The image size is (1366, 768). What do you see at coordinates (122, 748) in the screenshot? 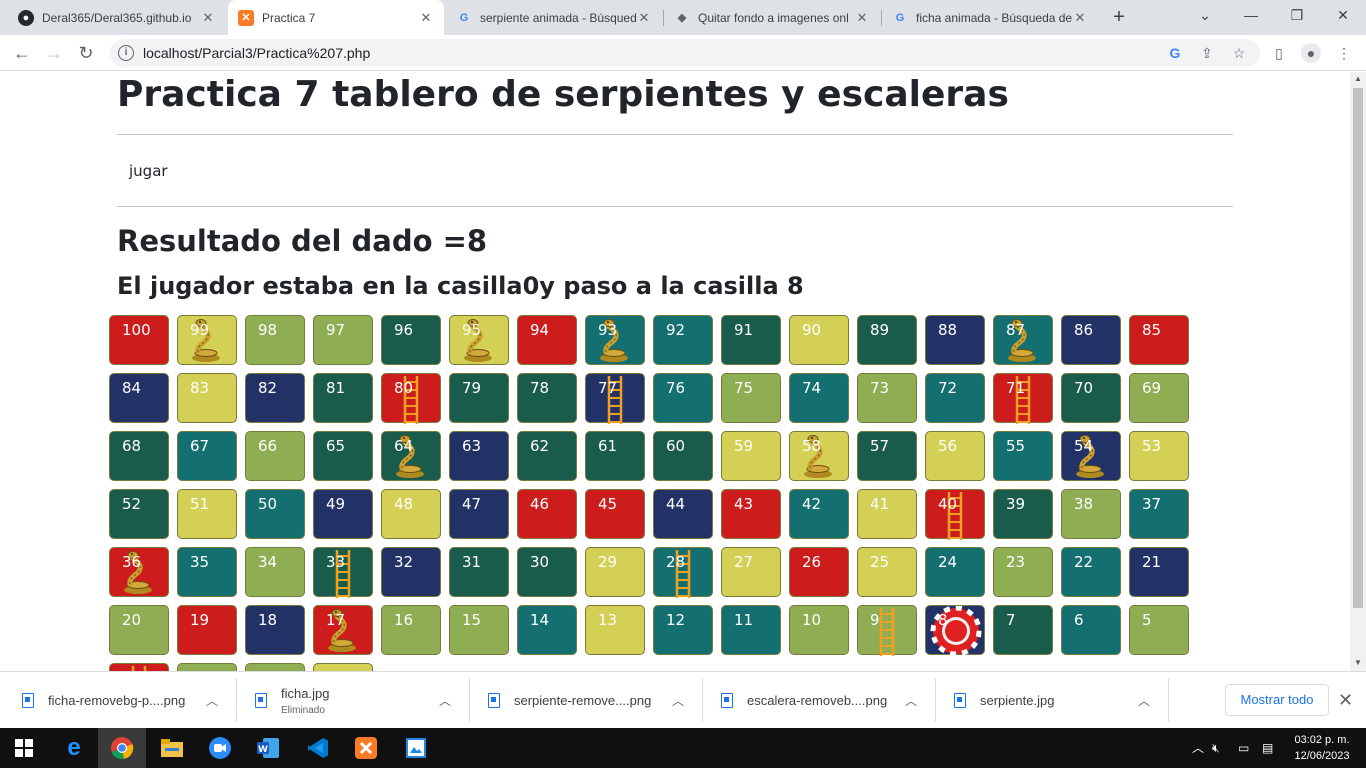
I see `chrome-icon` at bounding box center [122, 748].